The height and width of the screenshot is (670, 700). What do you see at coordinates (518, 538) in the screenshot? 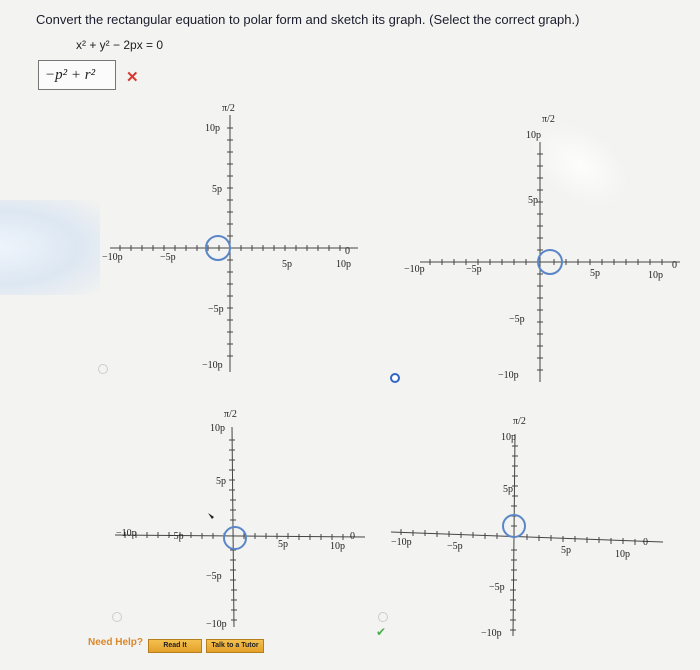
I see `tick-marks` at bounding box center [518, 538].